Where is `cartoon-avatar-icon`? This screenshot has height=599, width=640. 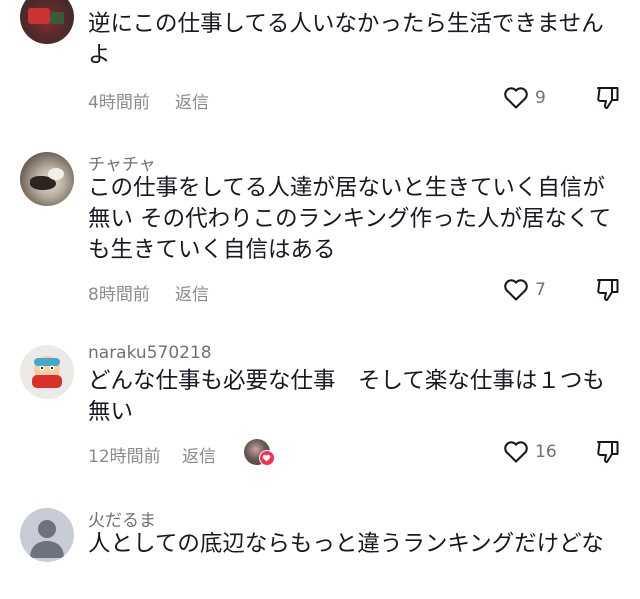 cartoon-avatar-icon is located at coordinates (47, 372).